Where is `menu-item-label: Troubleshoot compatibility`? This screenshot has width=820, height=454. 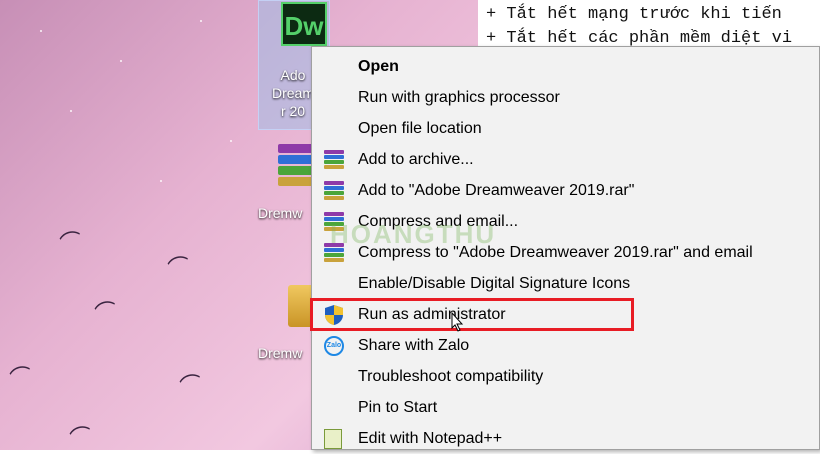 menu-item-label: Troubleshoot compatibility is located at coordinates (451, 376).